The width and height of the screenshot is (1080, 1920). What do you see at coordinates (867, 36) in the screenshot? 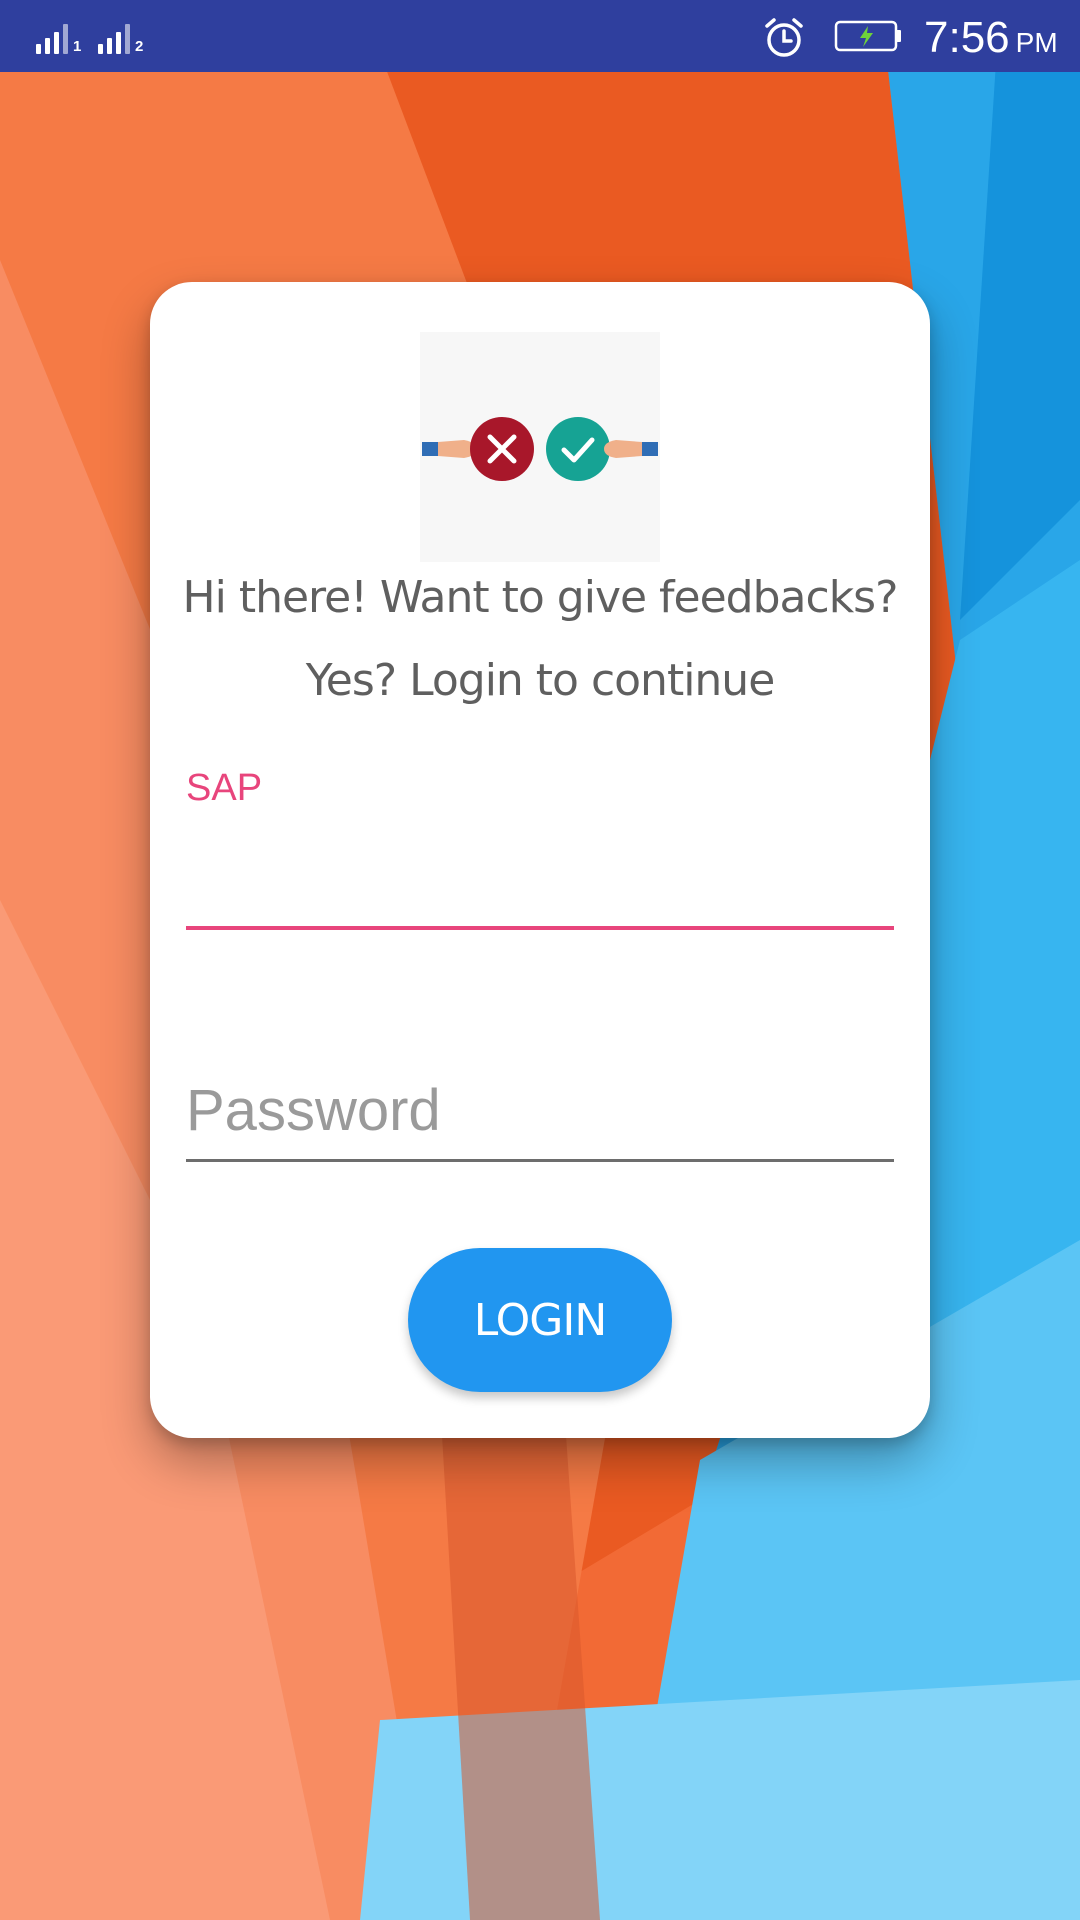
I see `battery-charging-icon` at bounding box center [867, 36].